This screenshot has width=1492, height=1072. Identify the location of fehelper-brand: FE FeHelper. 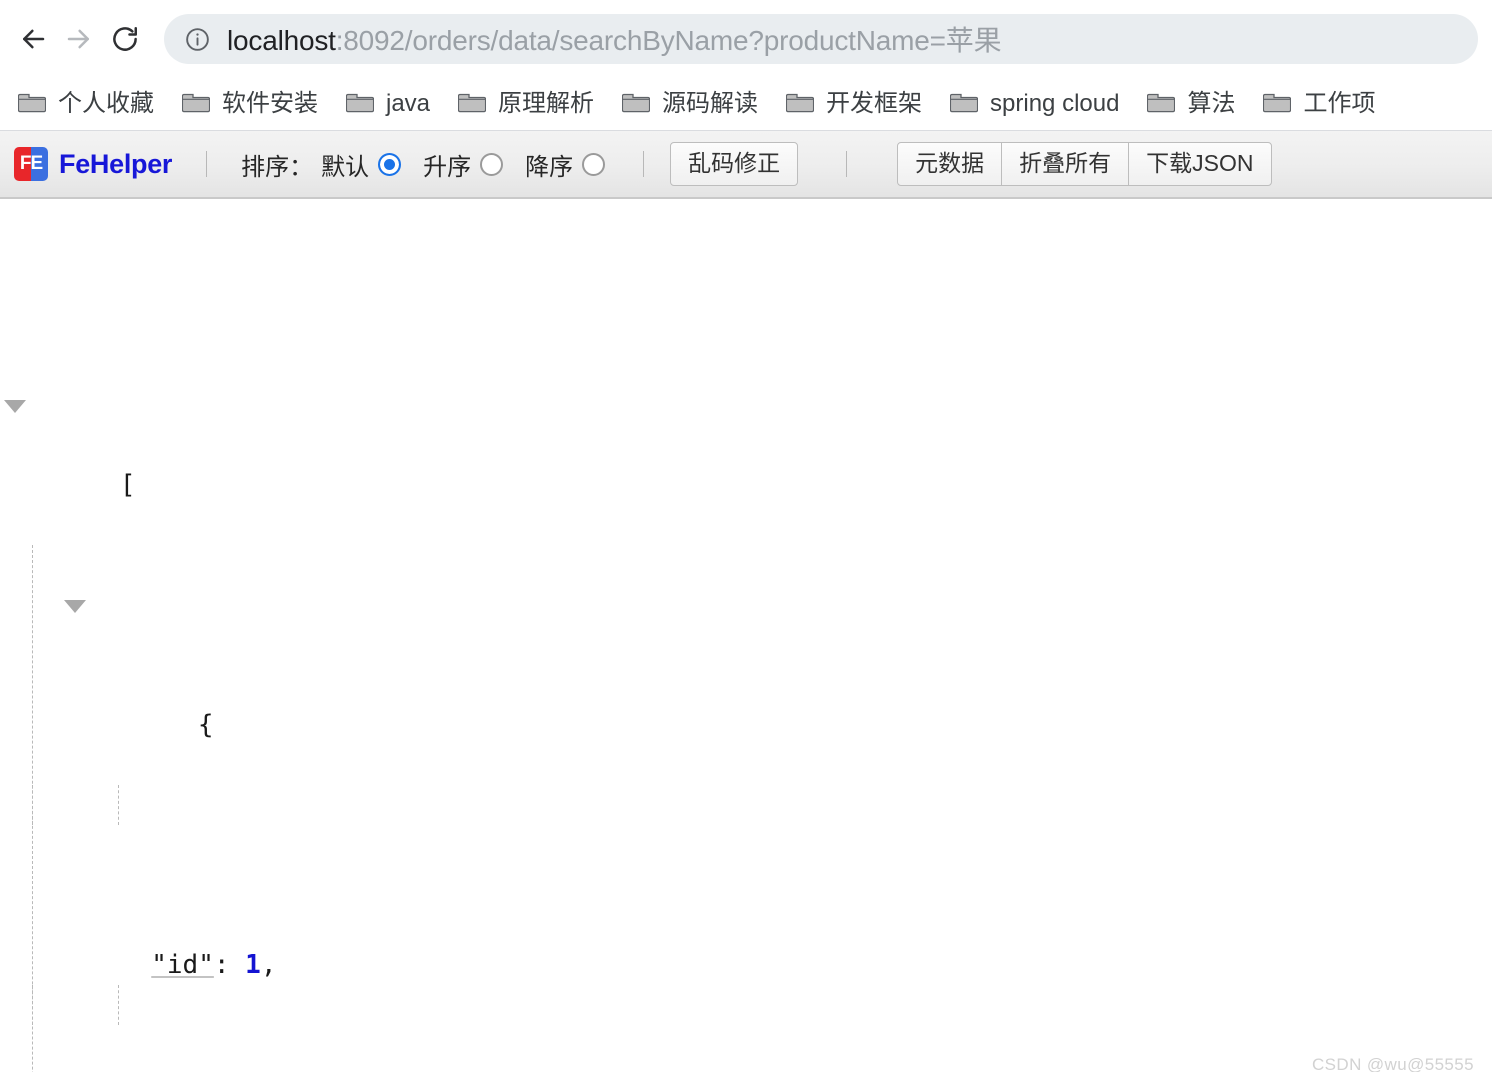
(93, 164).